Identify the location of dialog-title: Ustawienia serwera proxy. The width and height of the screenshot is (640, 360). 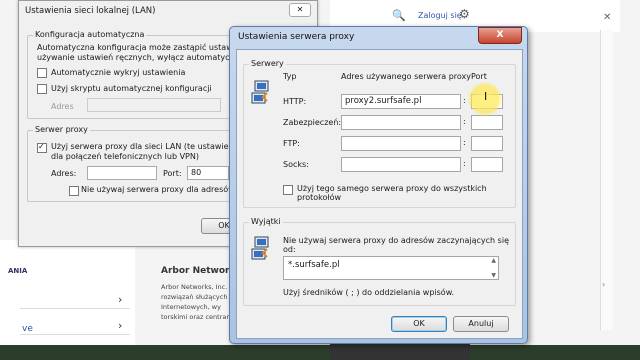
(296, 37).